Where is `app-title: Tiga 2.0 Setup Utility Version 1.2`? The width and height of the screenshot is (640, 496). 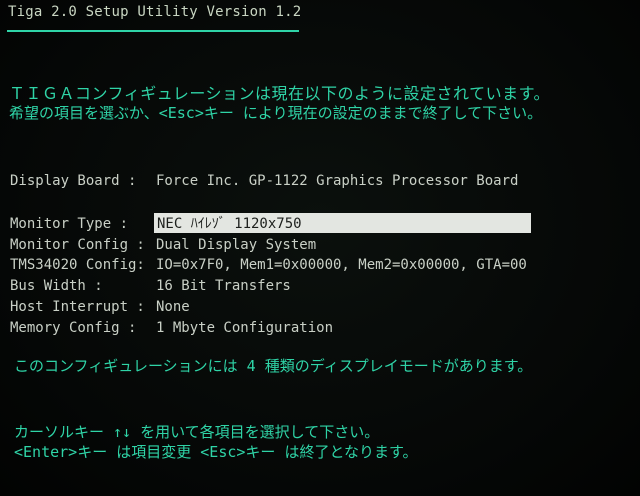 app-title: Tiga 2.0 Setup Utility Version 1.2 is located at coordinates (155, 12).